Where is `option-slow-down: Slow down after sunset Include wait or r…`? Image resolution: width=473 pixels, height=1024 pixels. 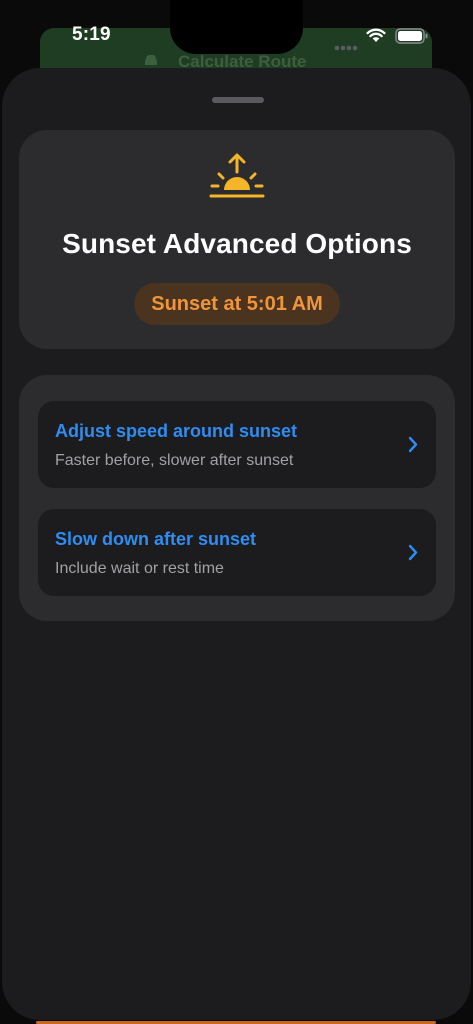
option-slow-down: Slow down after sunset Include wait or r… is located at coordinates (237, 552).